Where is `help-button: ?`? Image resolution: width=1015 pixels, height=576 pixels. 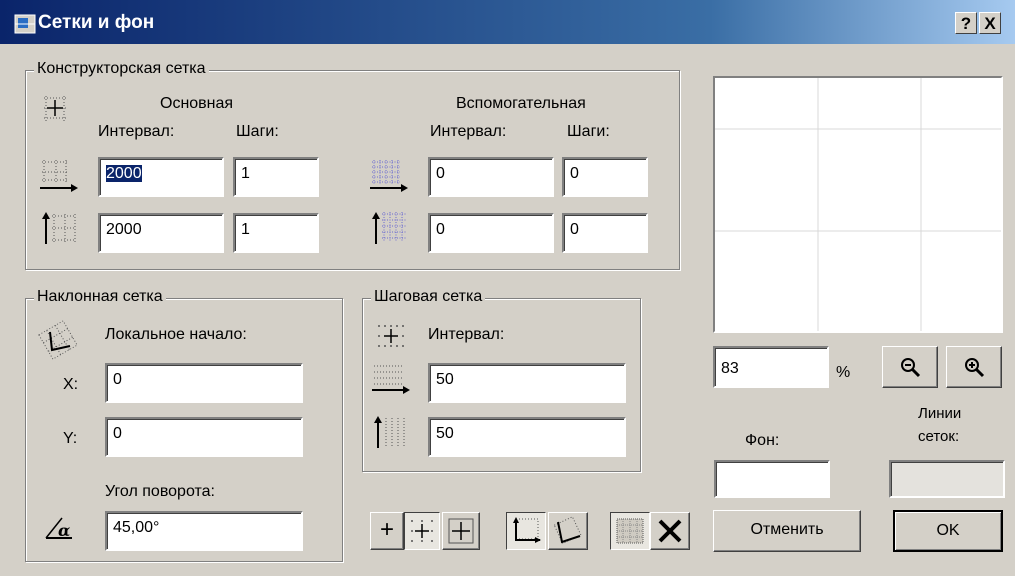
help-button: ? is located at coordinates (966, 23).